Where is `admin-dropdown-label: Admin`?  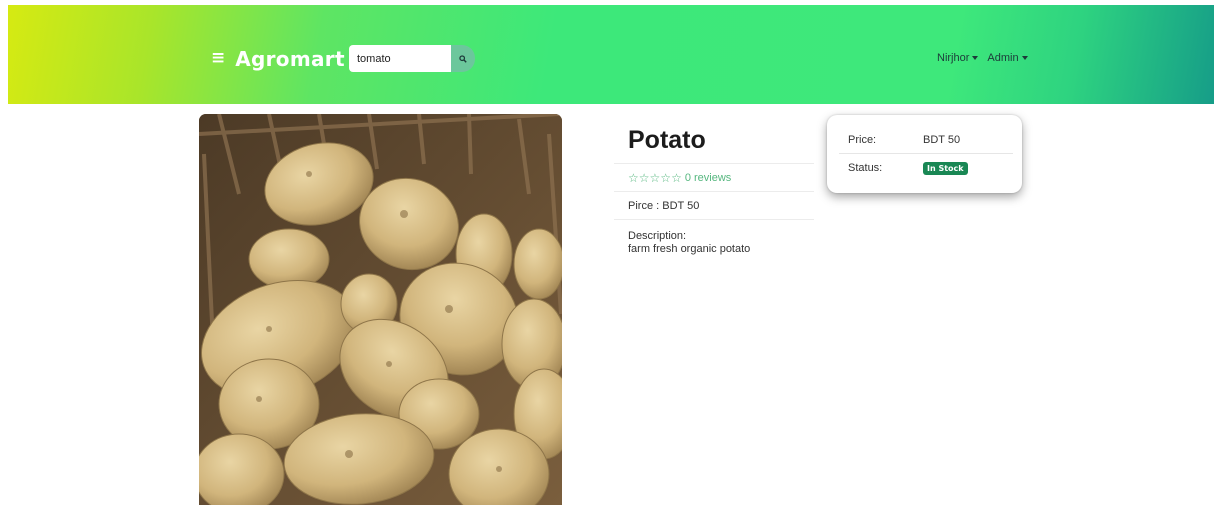 admin-dropdown-label: Admin is located at coordinates (1003, 58).